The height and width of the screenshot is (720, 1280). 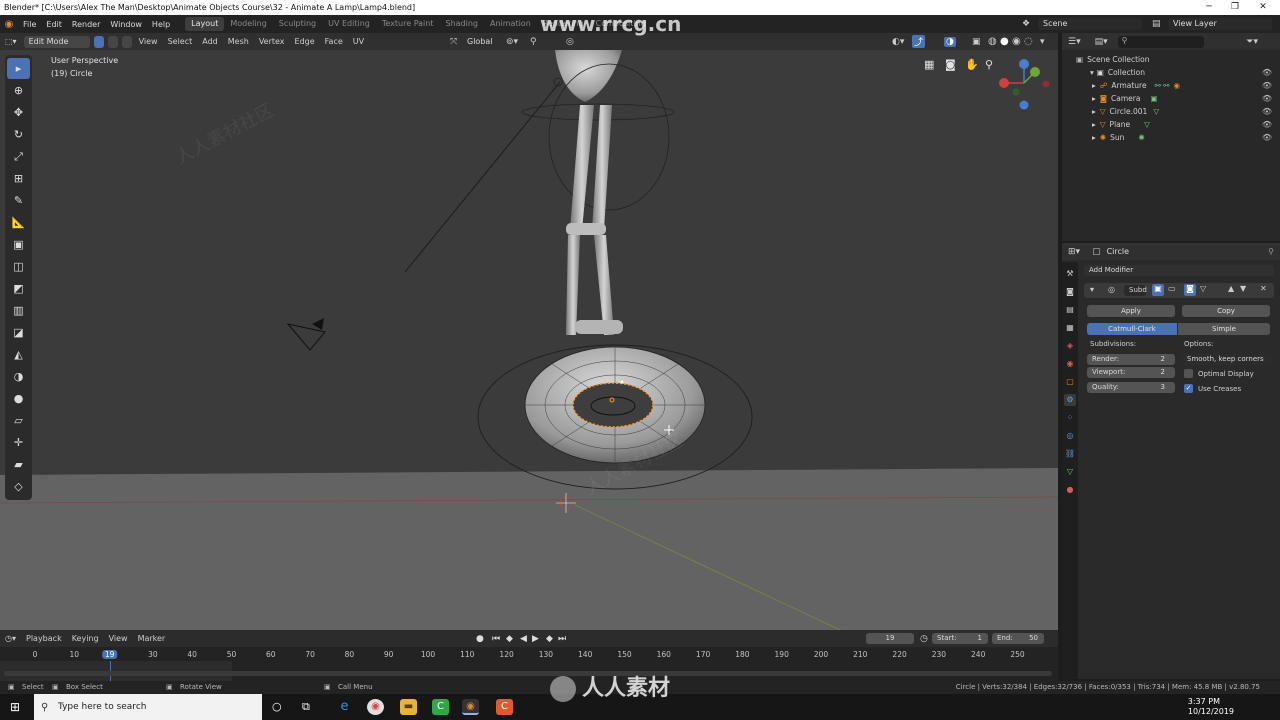 What do you see at coordinates (972, 64) in the screenshot?
I see `pan-hand-icon: ✋` at bounding box center [972, 64].